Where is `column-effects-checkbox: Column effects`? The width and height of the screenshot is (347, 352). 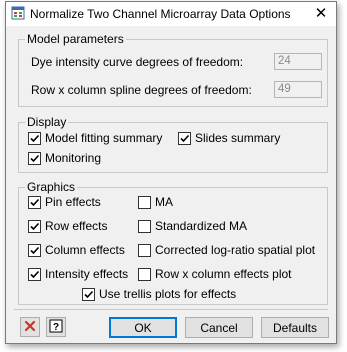
column-effects-checkbox: Column effects is located at coordinates (76, 250).